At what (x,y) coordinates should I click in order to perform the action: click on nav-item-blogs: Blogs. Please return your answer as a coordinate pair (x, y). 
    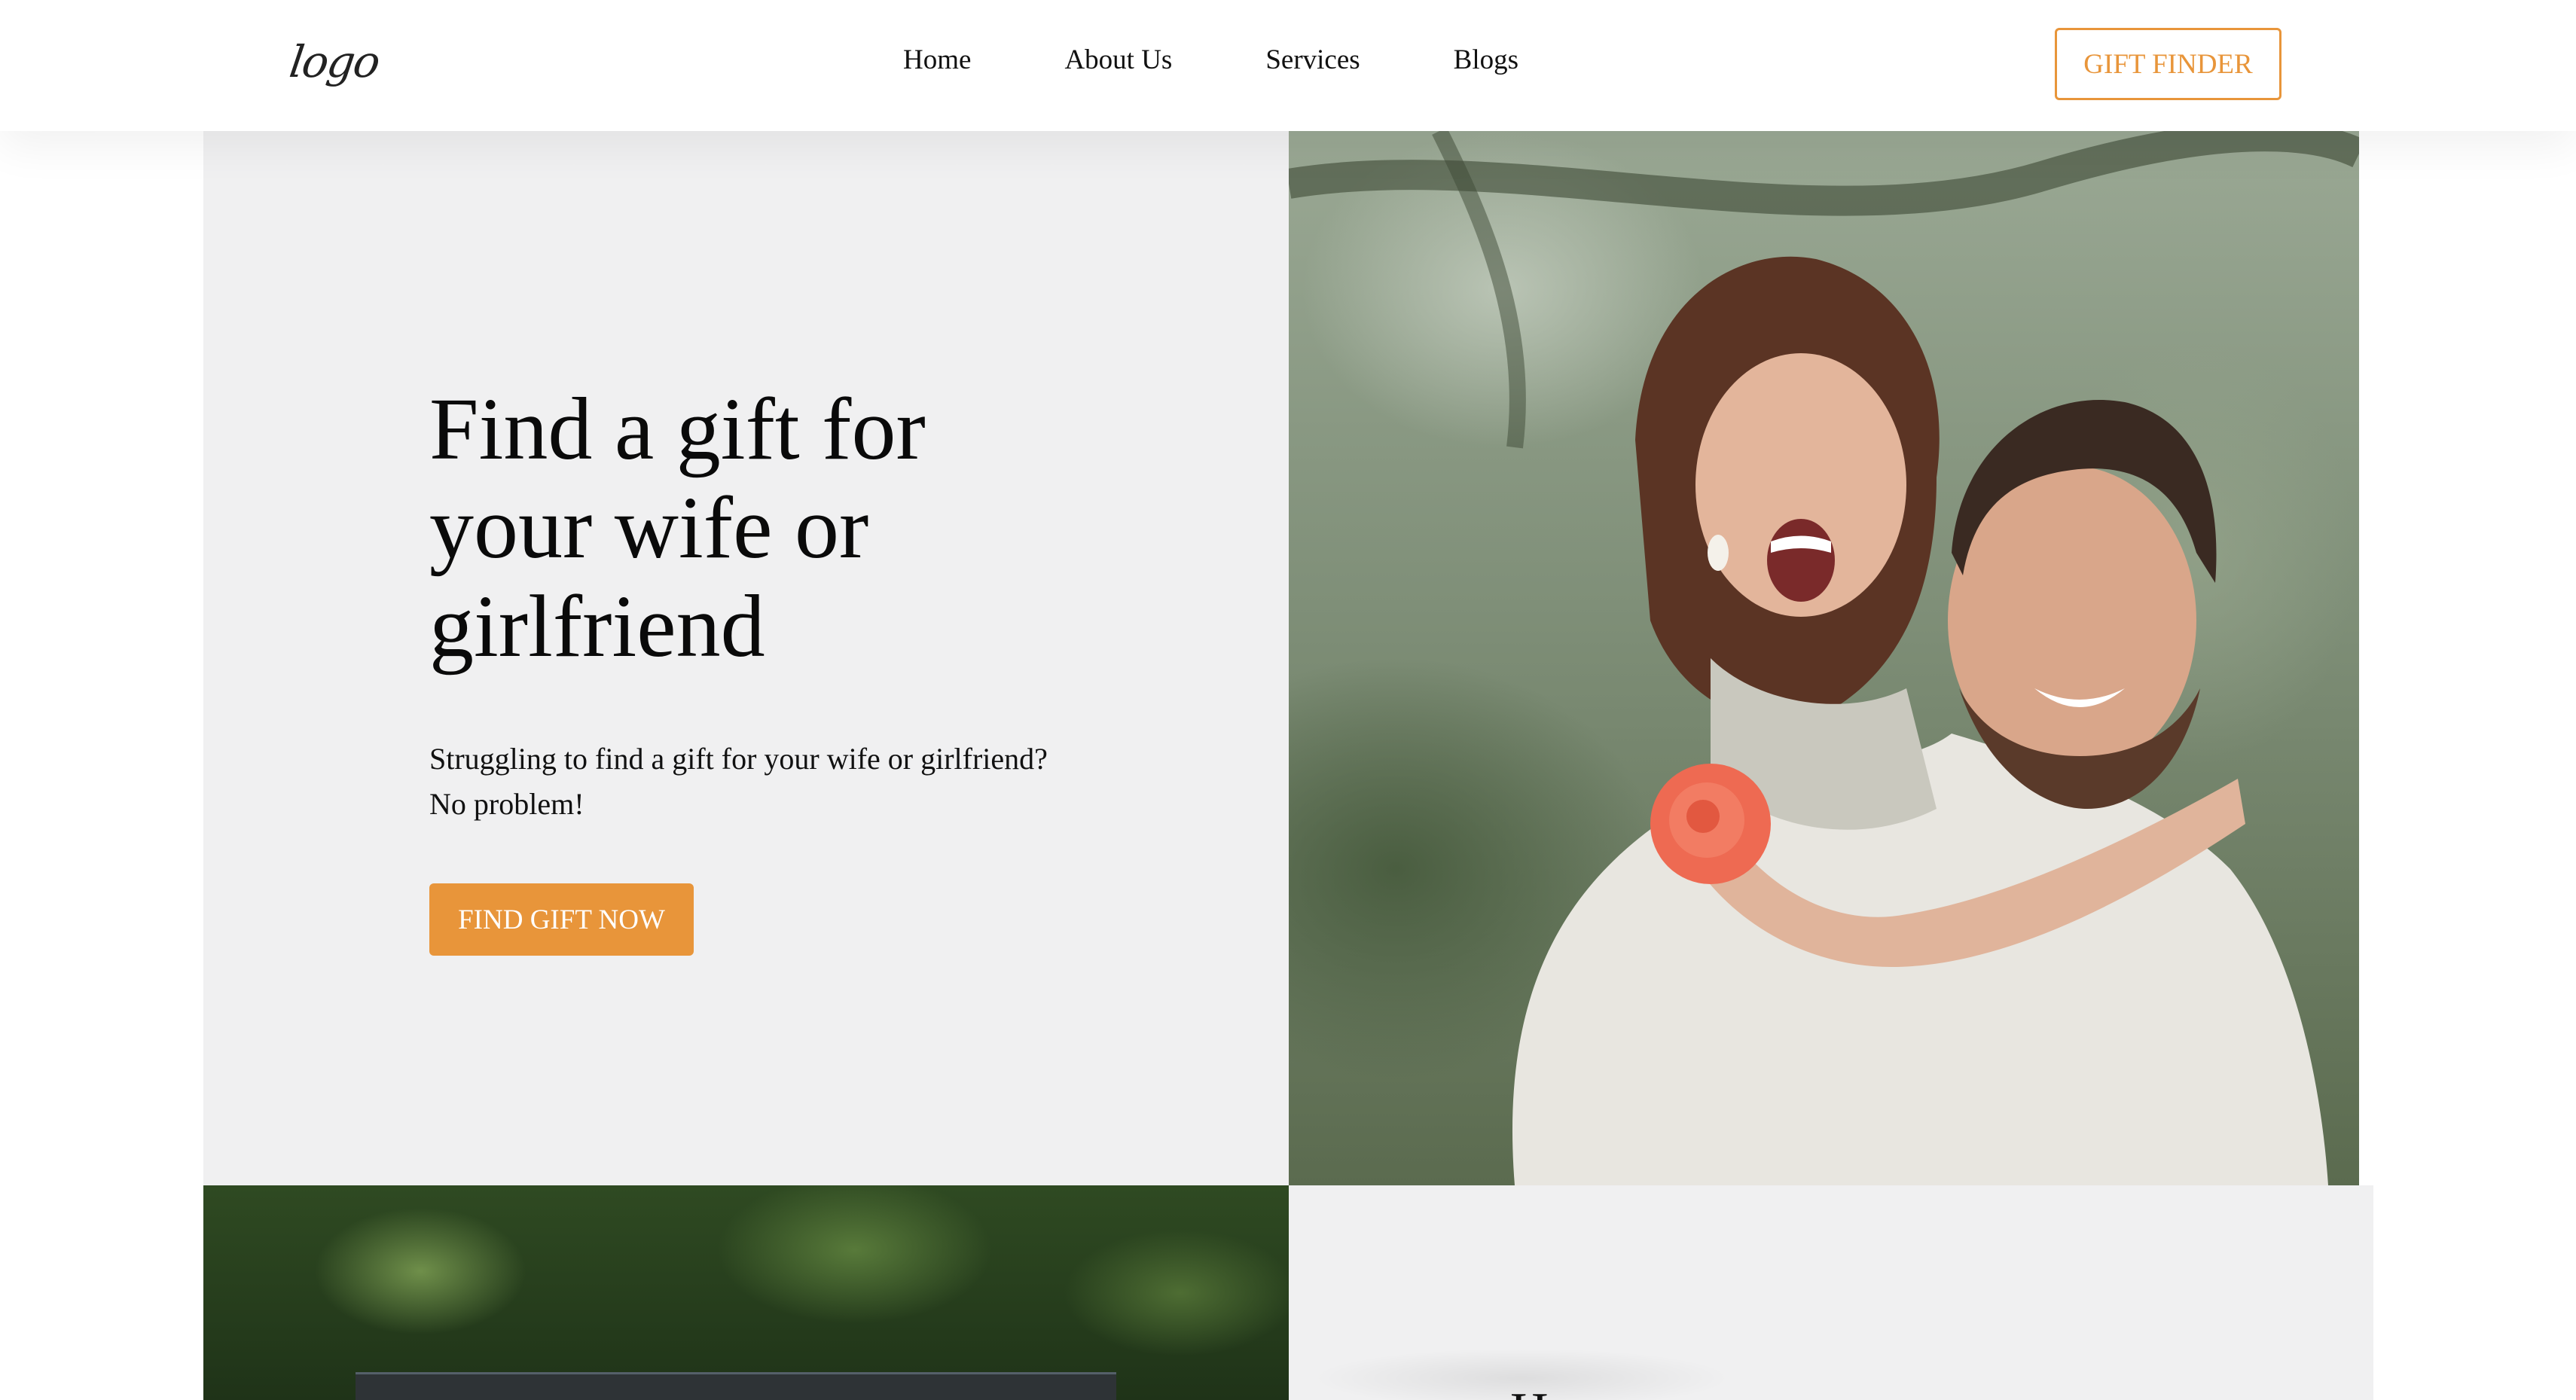
    Looking at the image, I should click on (1486, 60).